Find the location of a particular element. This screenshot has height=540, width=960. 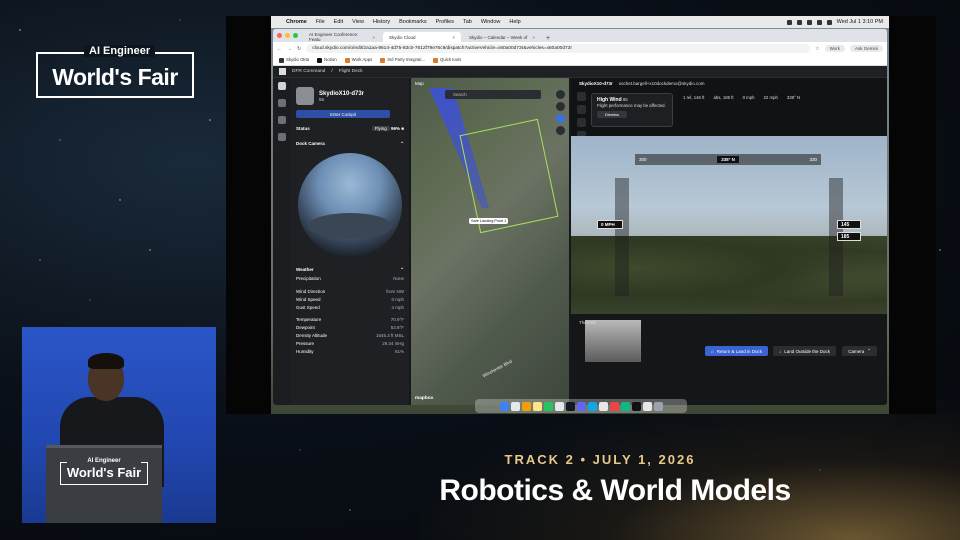

close-panel-icon is located at coordinates (282, 86).